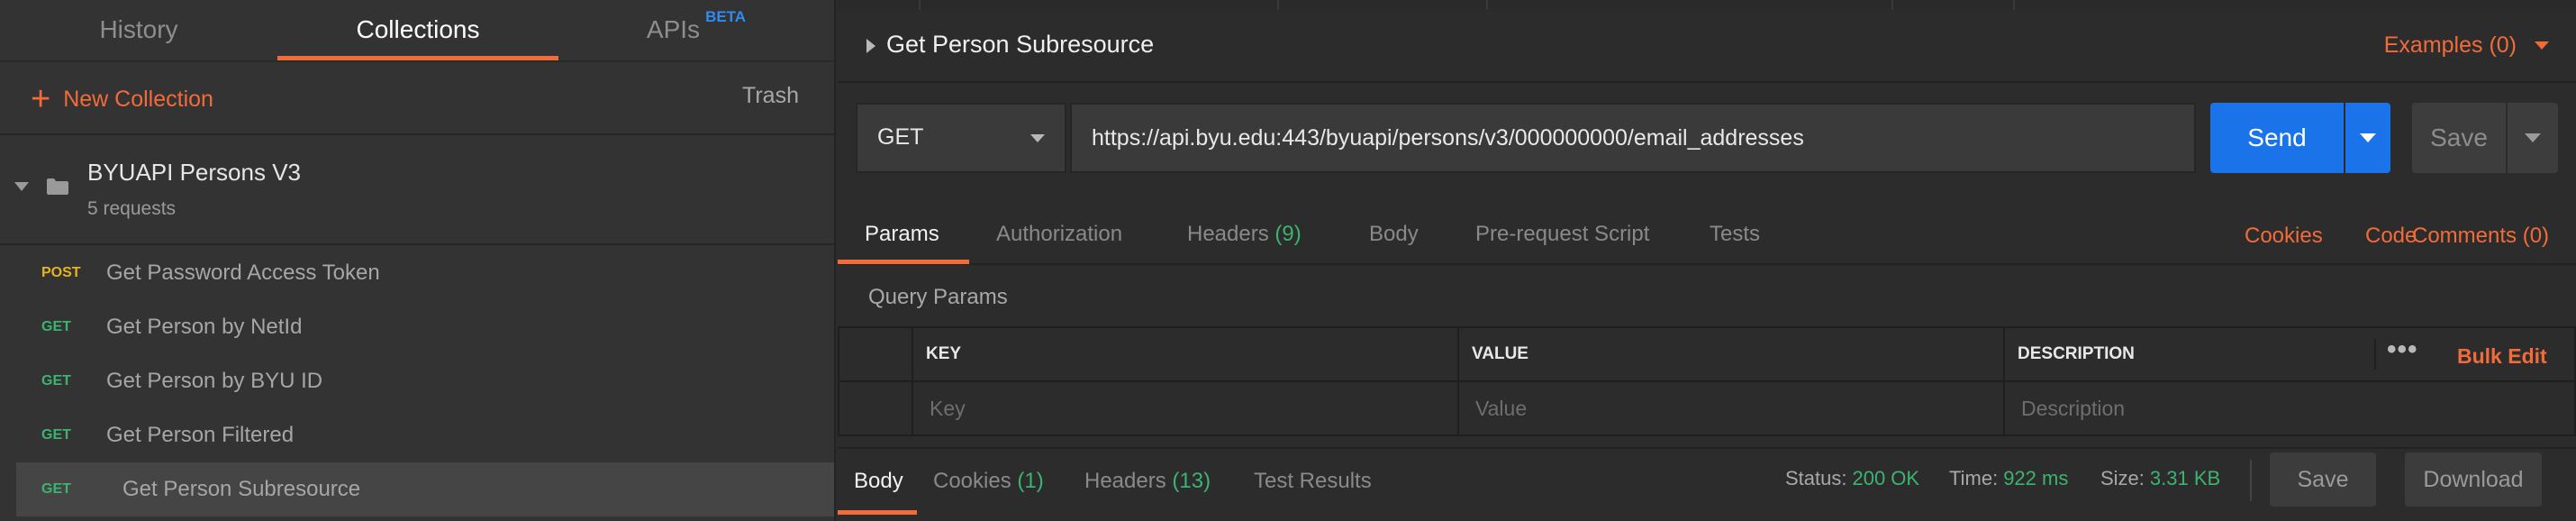  What do you see at coordinates (938, 297) in the screenshot?
I see `query-params-heading: Query Params` at bounding box center [938, 297].